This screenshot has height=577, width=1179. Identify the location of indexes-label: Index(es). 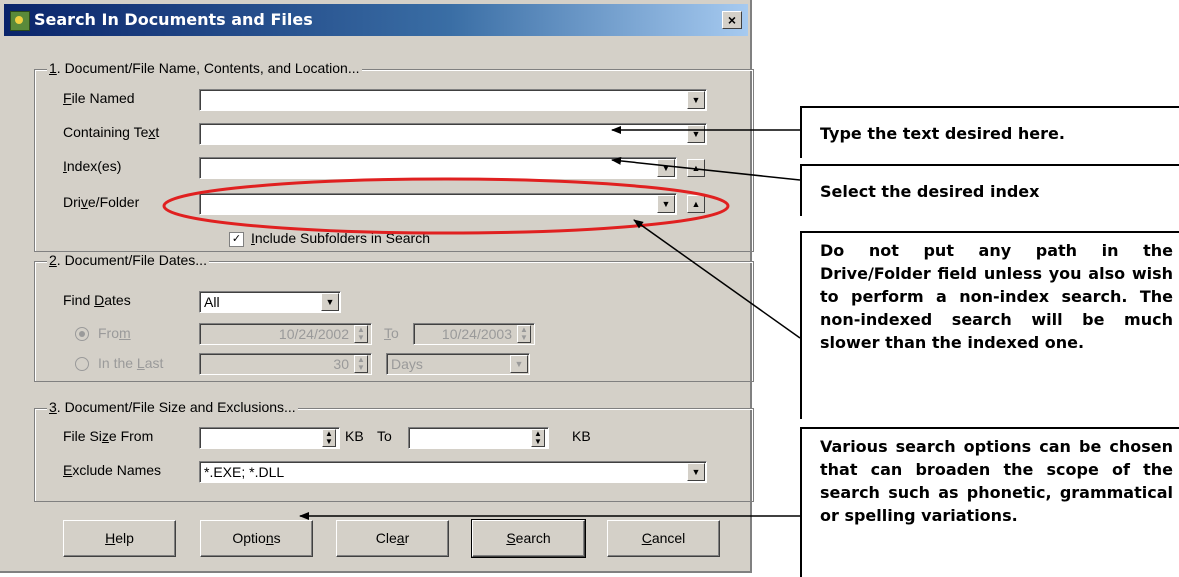
(92, 166).